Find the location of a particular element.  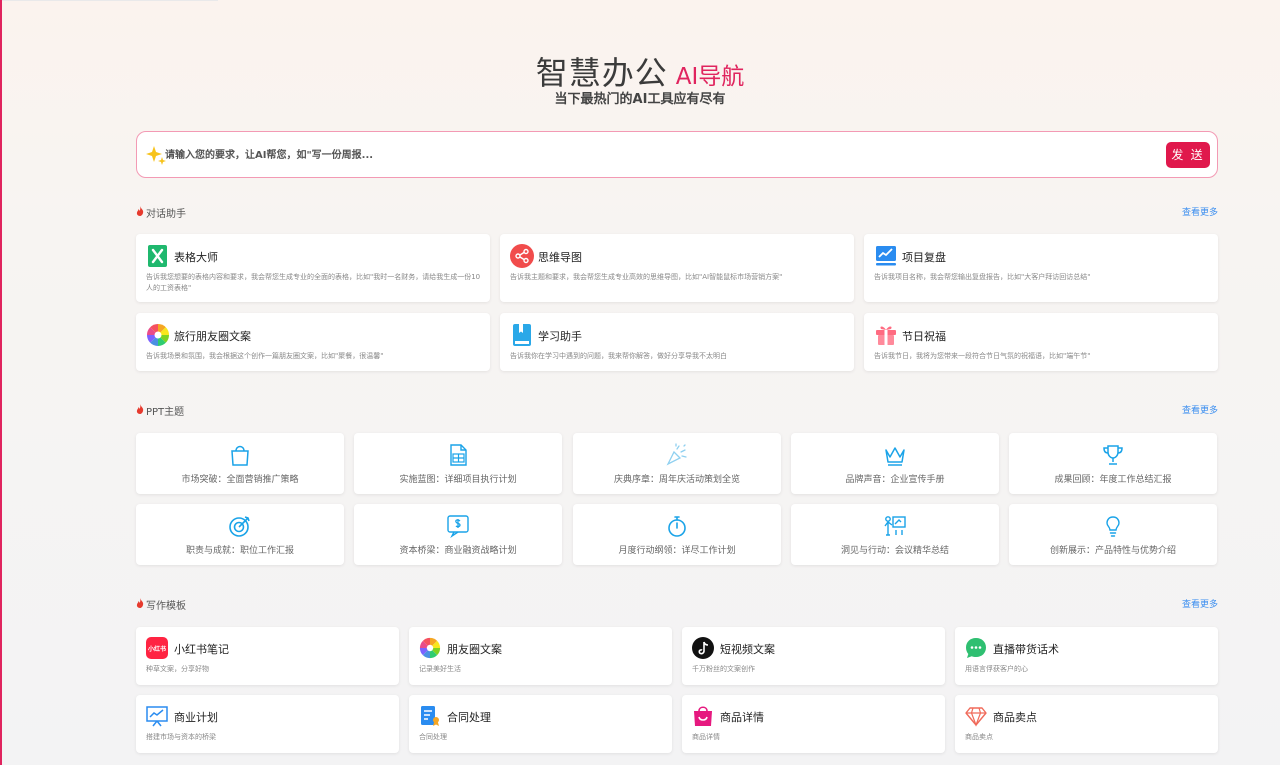

chat-card-name: 节日祝福 is located at coordinates (924, 336).